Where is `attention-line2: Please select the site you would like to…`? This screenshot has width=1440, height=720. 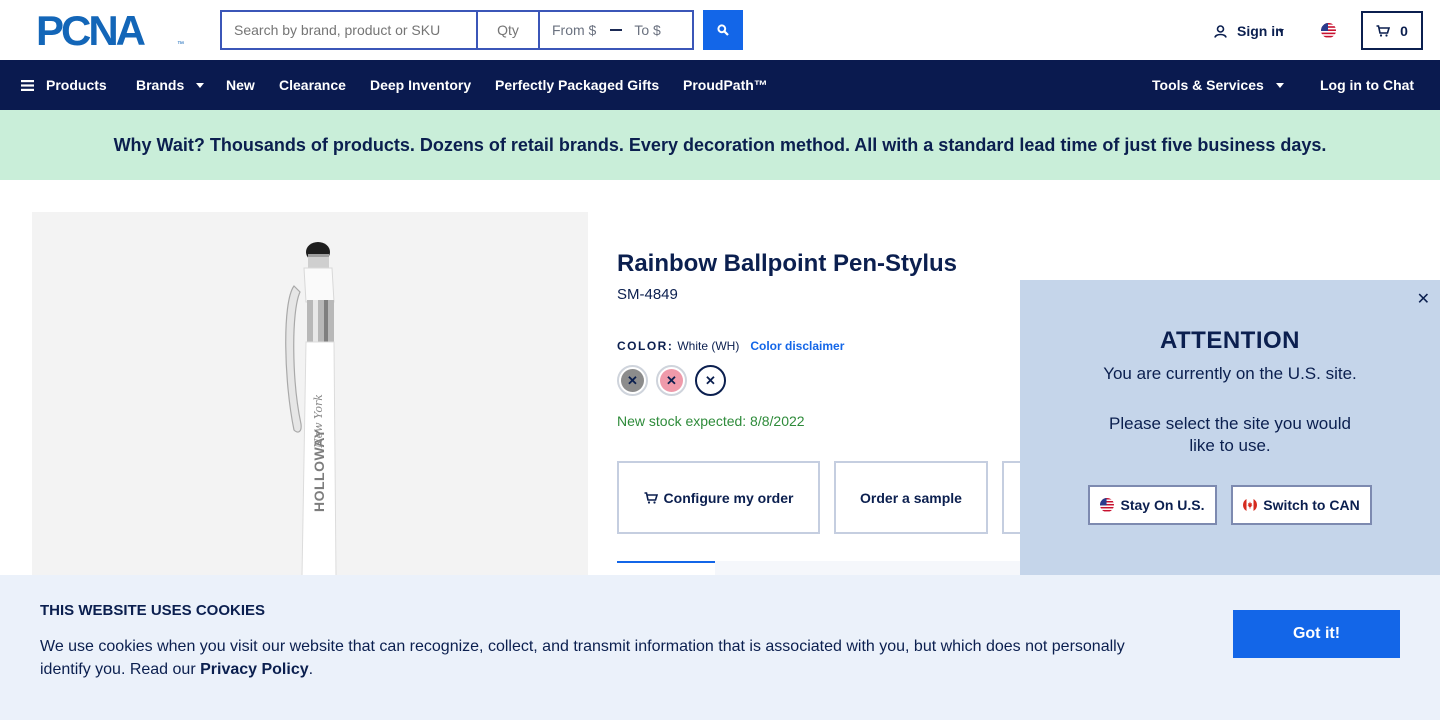 attention-line2: Please select the site you would like to… is located at coordinates (1230, 434).